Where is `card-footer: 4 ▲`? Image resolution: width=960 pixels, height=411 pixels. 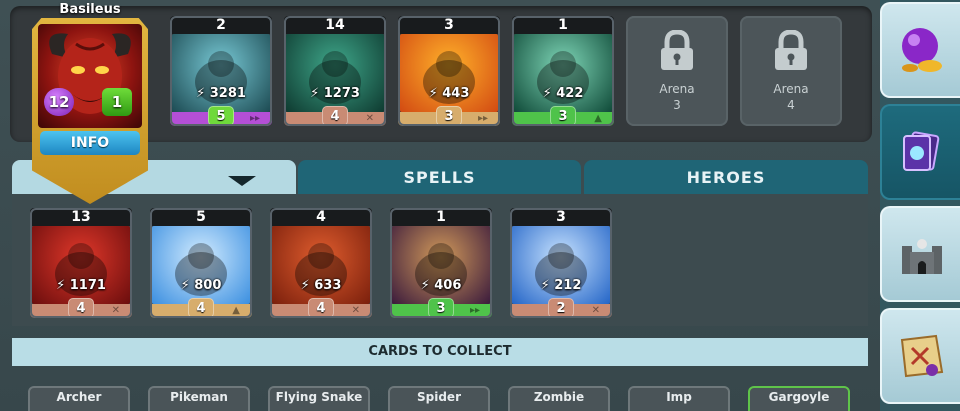
card-footer: 4 ▲ is located at coordinates (201, 308).